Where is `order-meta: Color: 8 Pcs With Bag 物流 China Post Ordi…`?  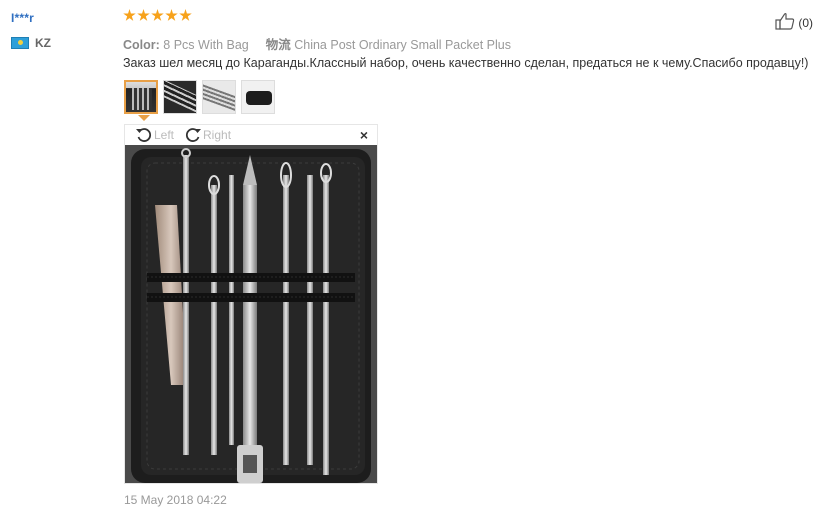 order-meta: Color: 8 Pcs With Bag 物流 China Post Ordi… is located at coordinates (317, 43).